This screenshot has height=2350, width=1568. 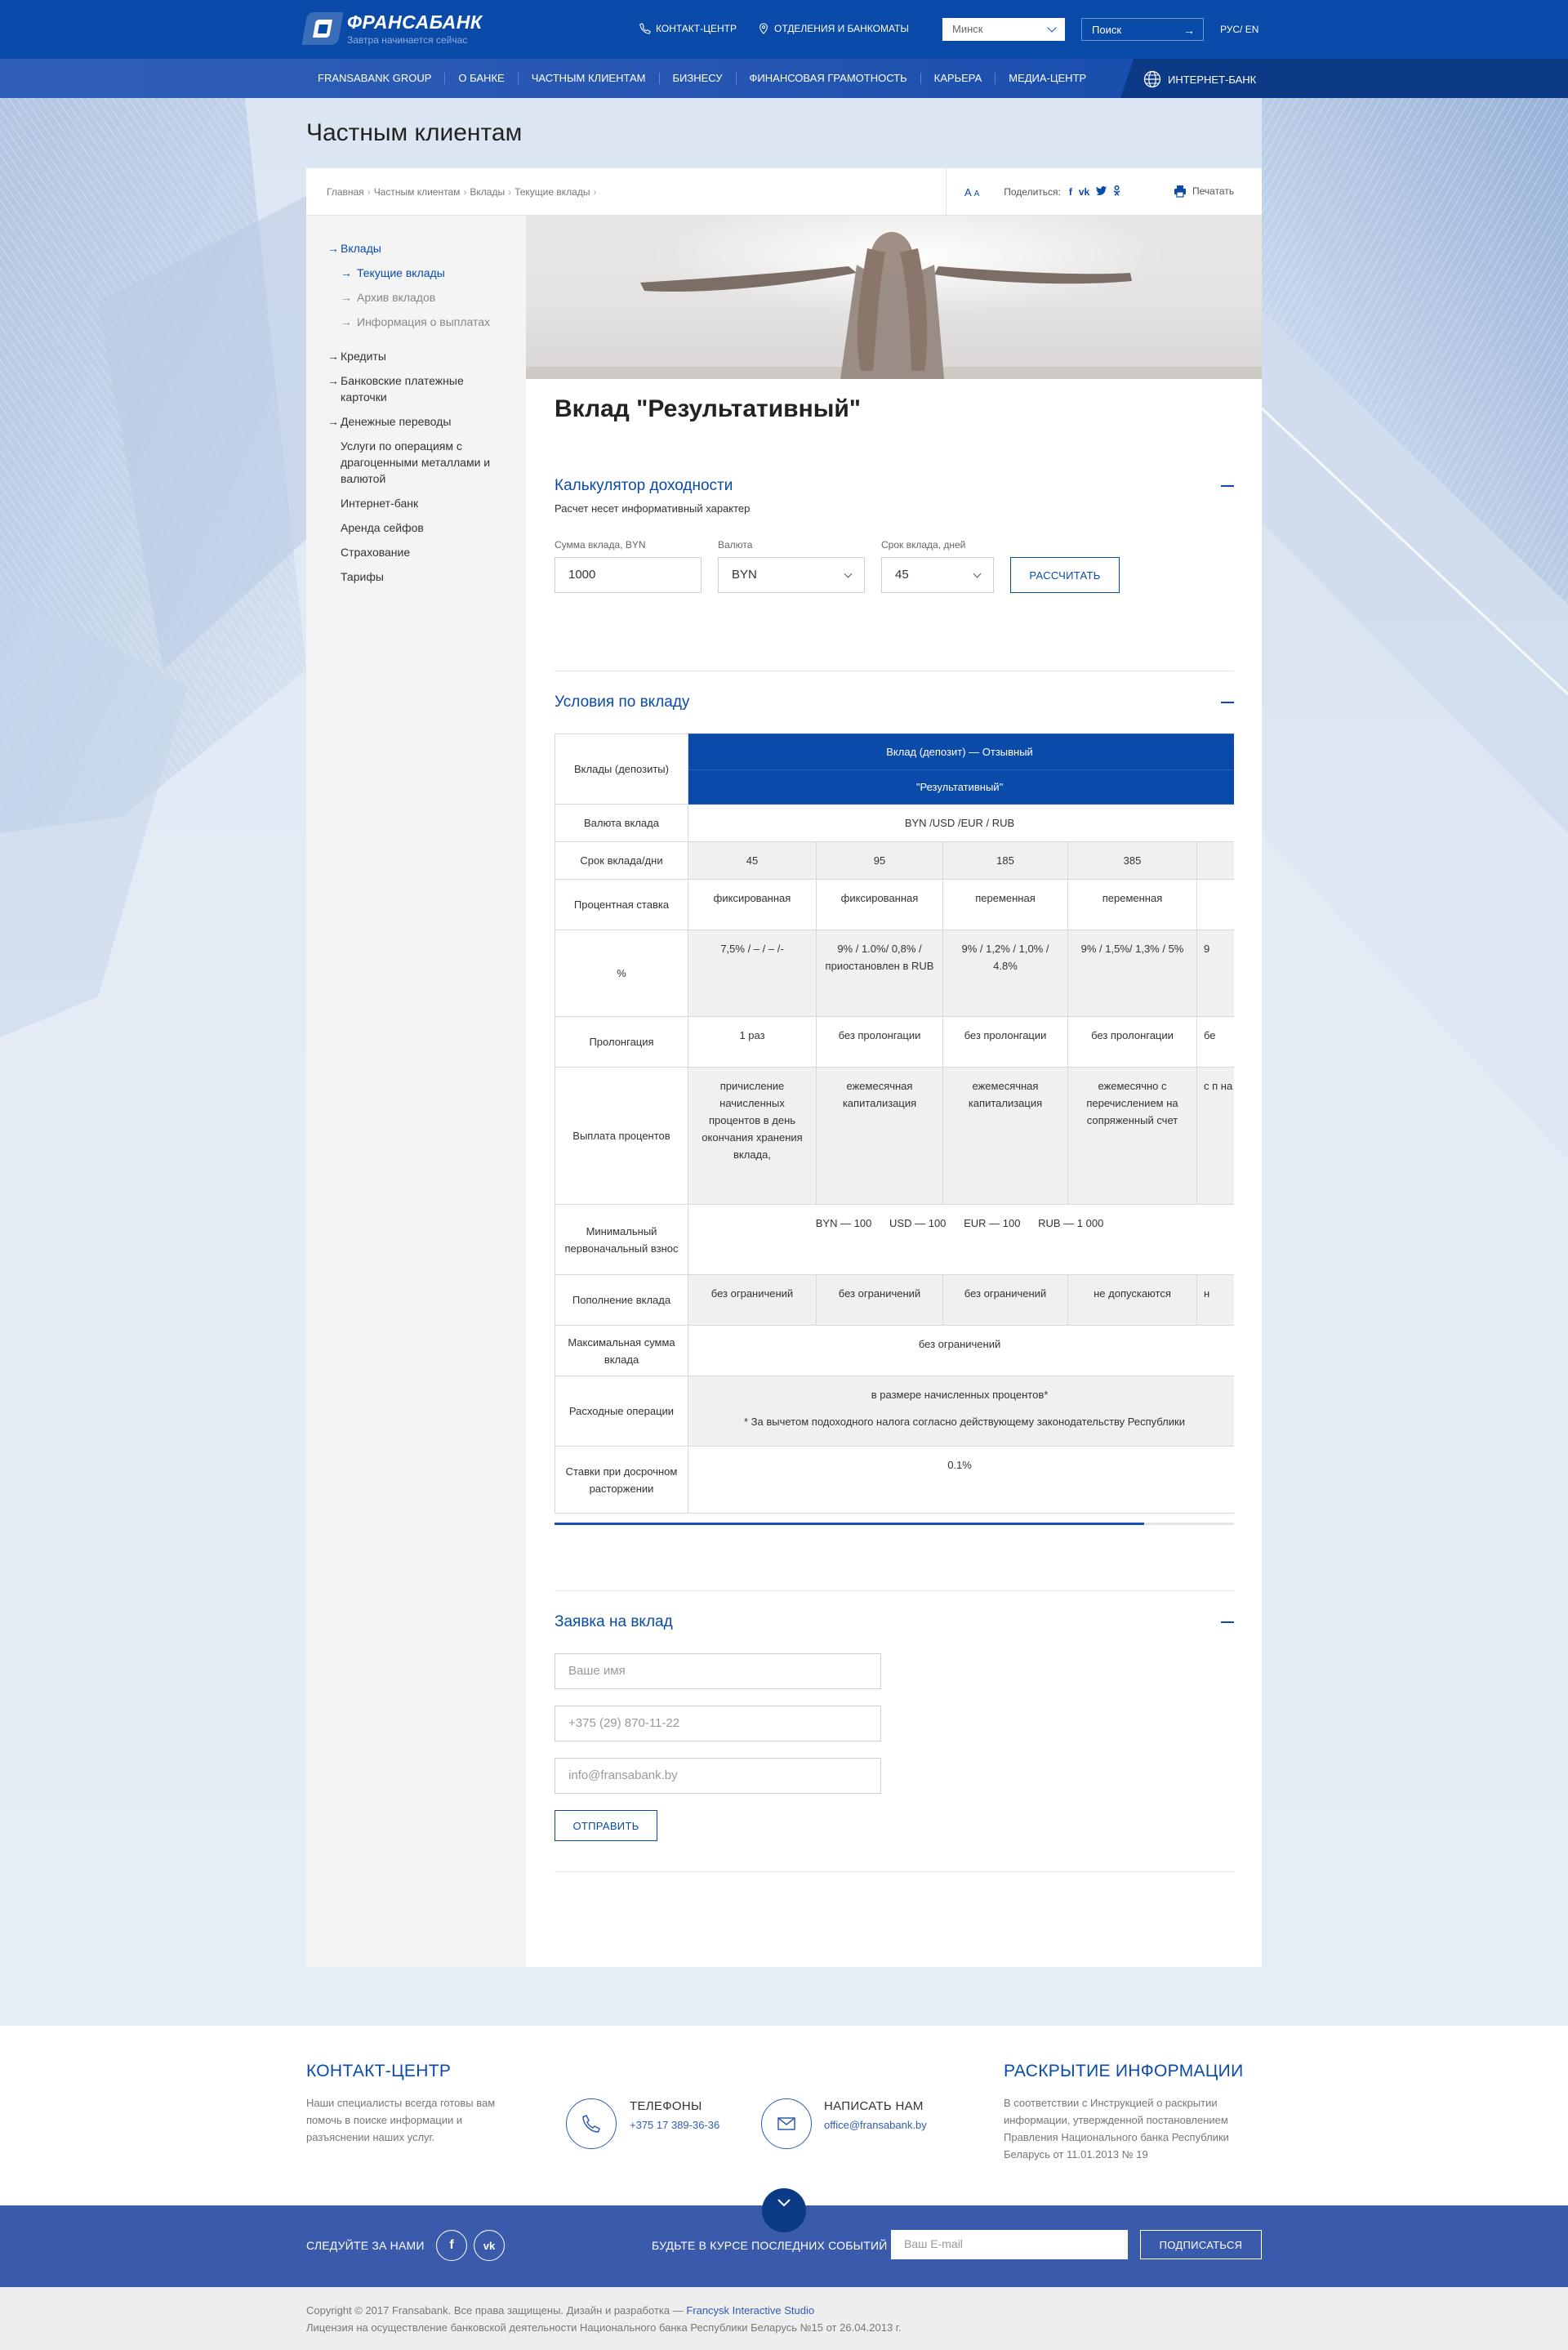 I want to click on expense-value: в размере начисленных процентов*, so click(x=960, y=1395).